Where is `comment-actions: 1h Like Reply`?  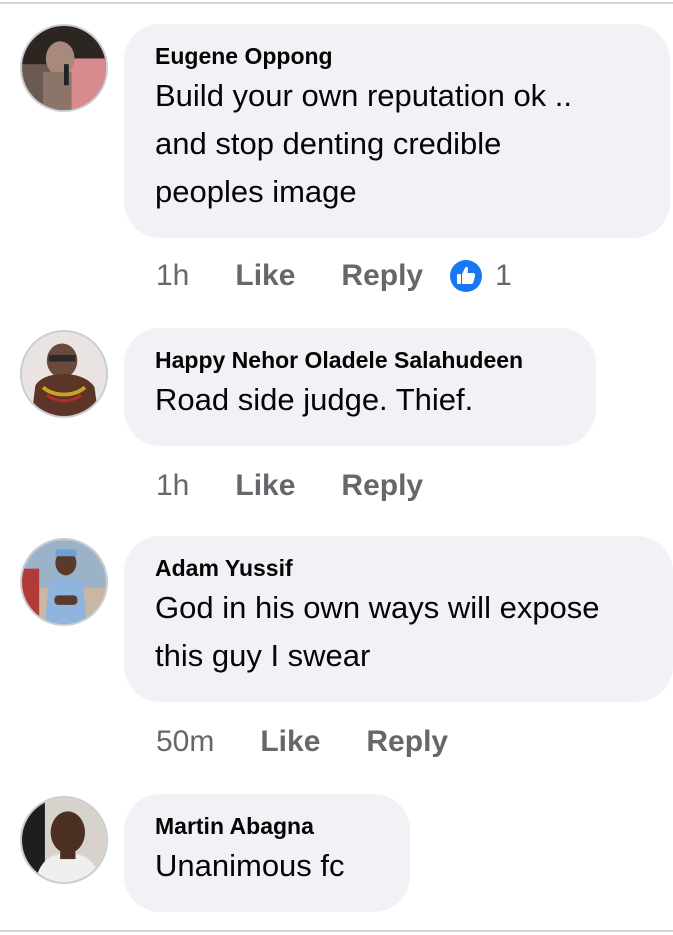
comment-actions: 1h Like Reply is located at coordinates (289, 486).